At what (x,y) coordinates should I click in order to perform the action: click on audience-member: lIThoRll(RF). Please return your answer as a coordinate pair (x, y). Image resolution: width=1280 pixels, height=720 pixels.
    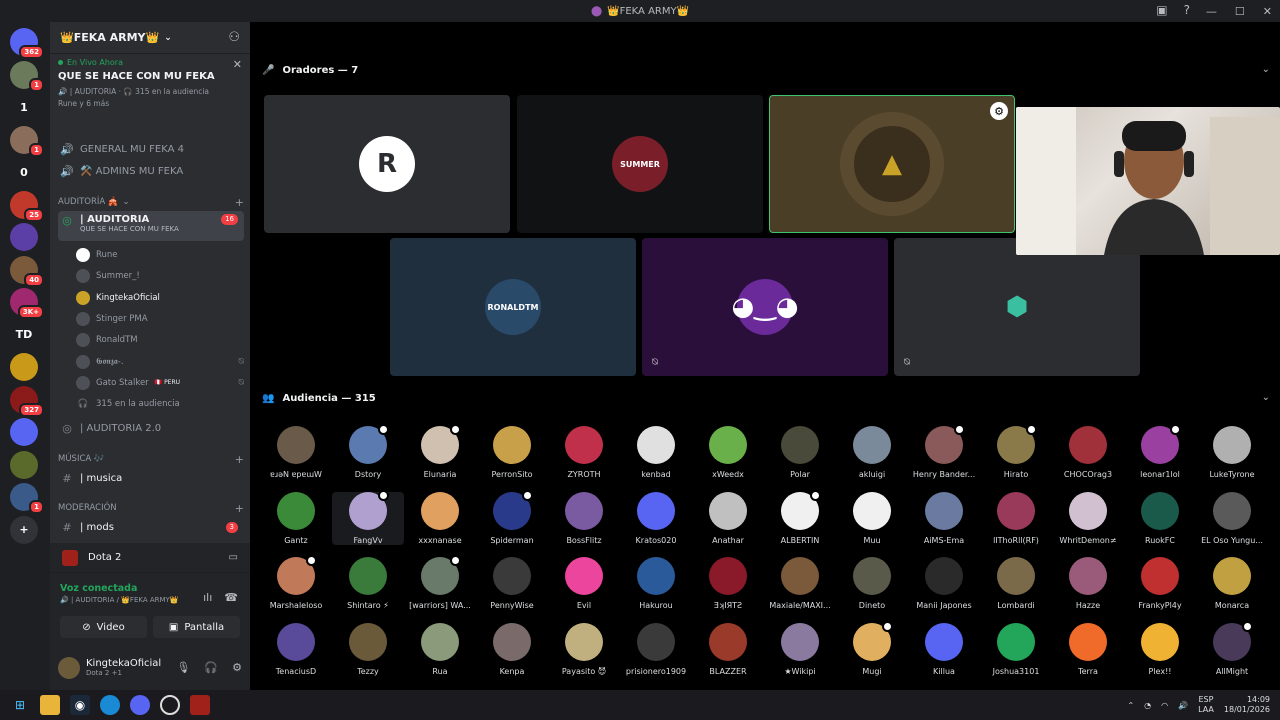
    Looking at the image, I should click on (1016, 518).